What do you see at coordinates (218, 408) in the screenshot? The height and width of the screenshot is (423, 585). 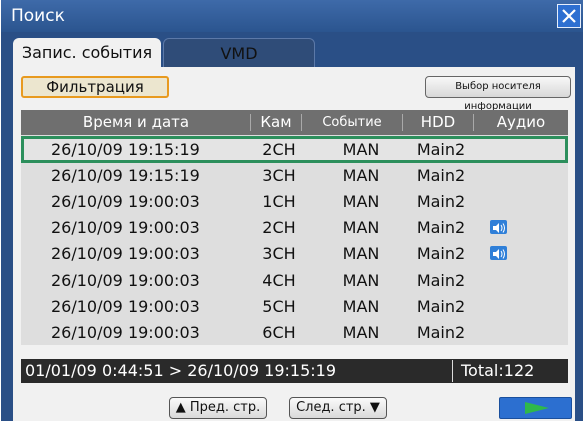 I see `prev-page-button: ▲ Пред. стр.` at bounding box center [218, 408].